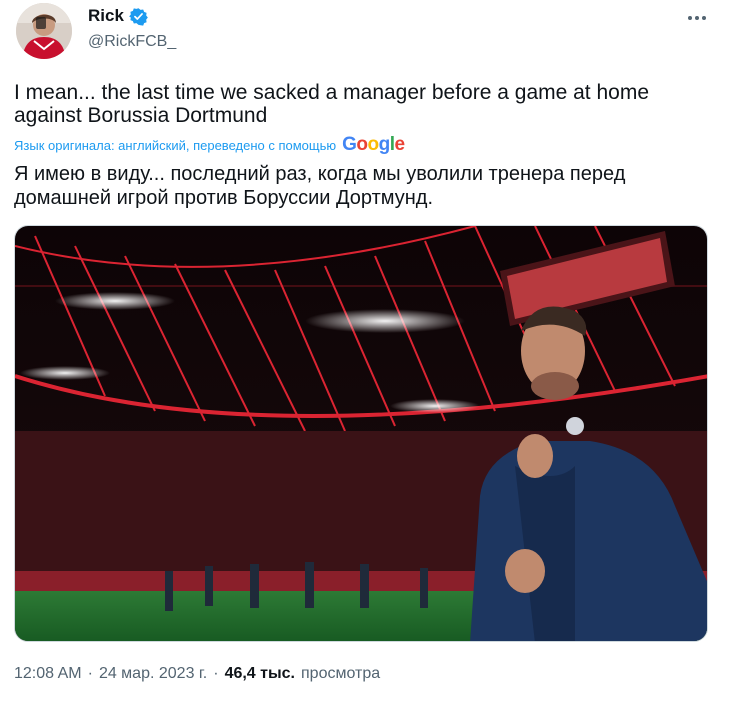 The image size is (730, 711). Describe the element at coordinates (153, 674) in the screenshot. I see `tweet-date: 24 мар. 2023 г.` at that location.